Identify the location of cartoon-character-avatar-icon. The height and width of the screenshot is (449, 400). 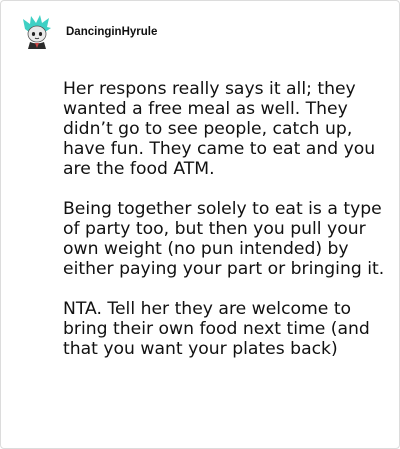
(37, 32).